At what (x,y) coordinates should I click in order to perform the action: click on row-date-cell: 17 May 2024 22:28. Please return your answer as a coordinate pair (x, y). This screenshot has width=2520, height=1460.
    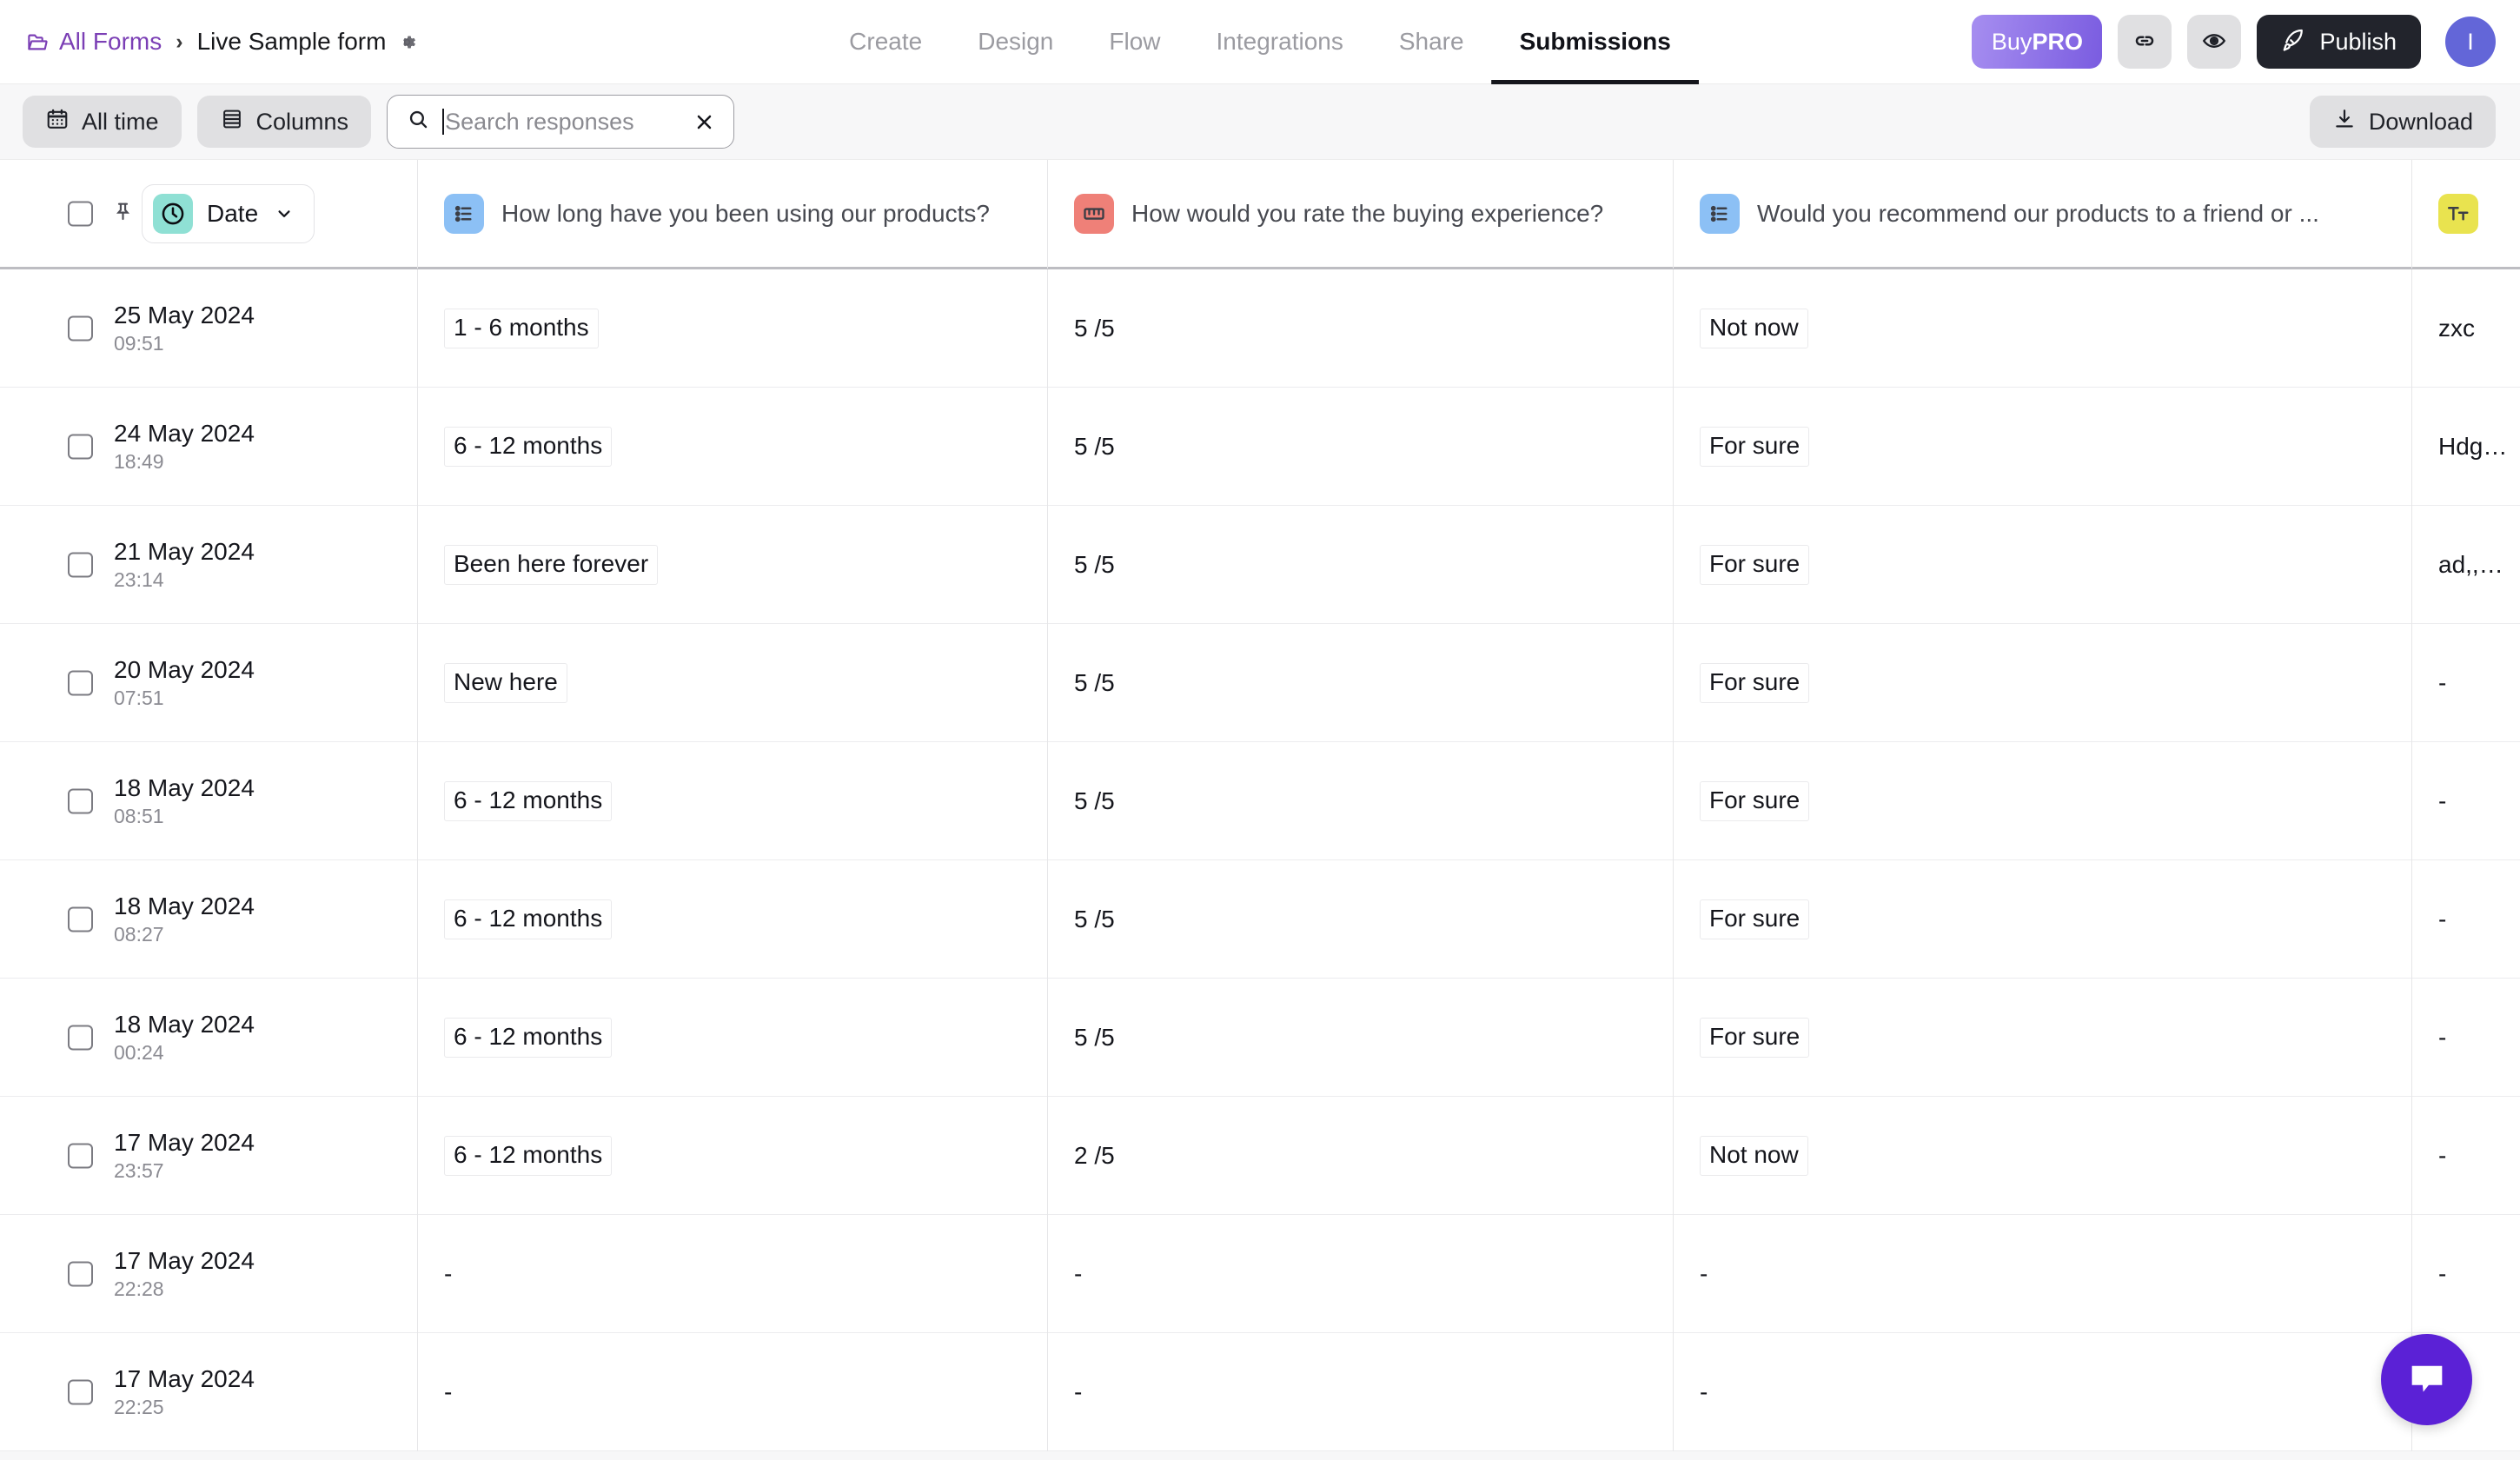
    Looking at the image, I should click on (208, 1274).